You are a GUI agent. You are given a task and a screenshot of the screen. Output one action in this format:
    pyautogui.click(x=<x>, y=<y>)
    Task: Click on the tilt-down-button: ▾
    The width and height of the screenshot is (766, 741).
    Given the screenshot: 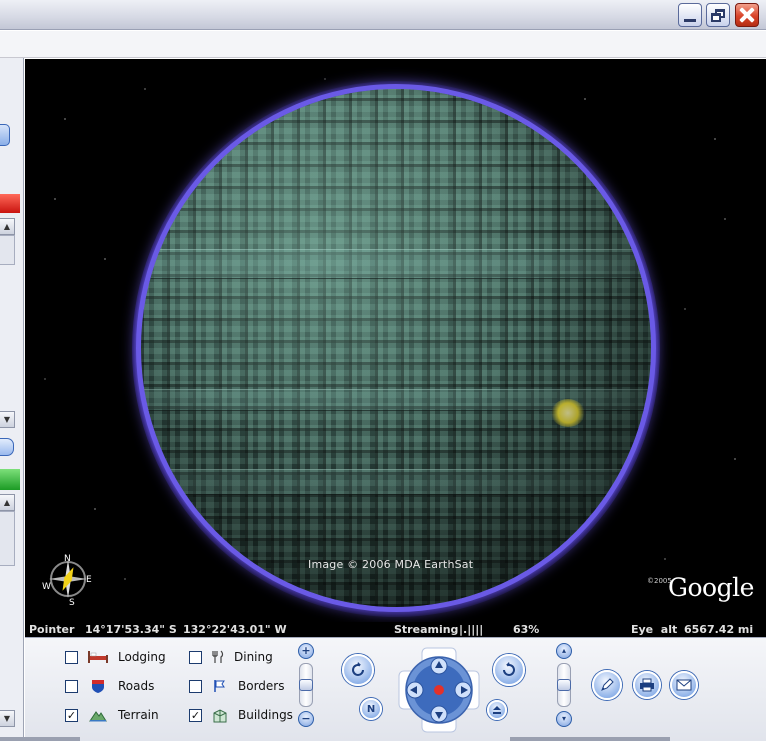 What is the action you would take?
    pyautogui.click(x=564, y=719)
    